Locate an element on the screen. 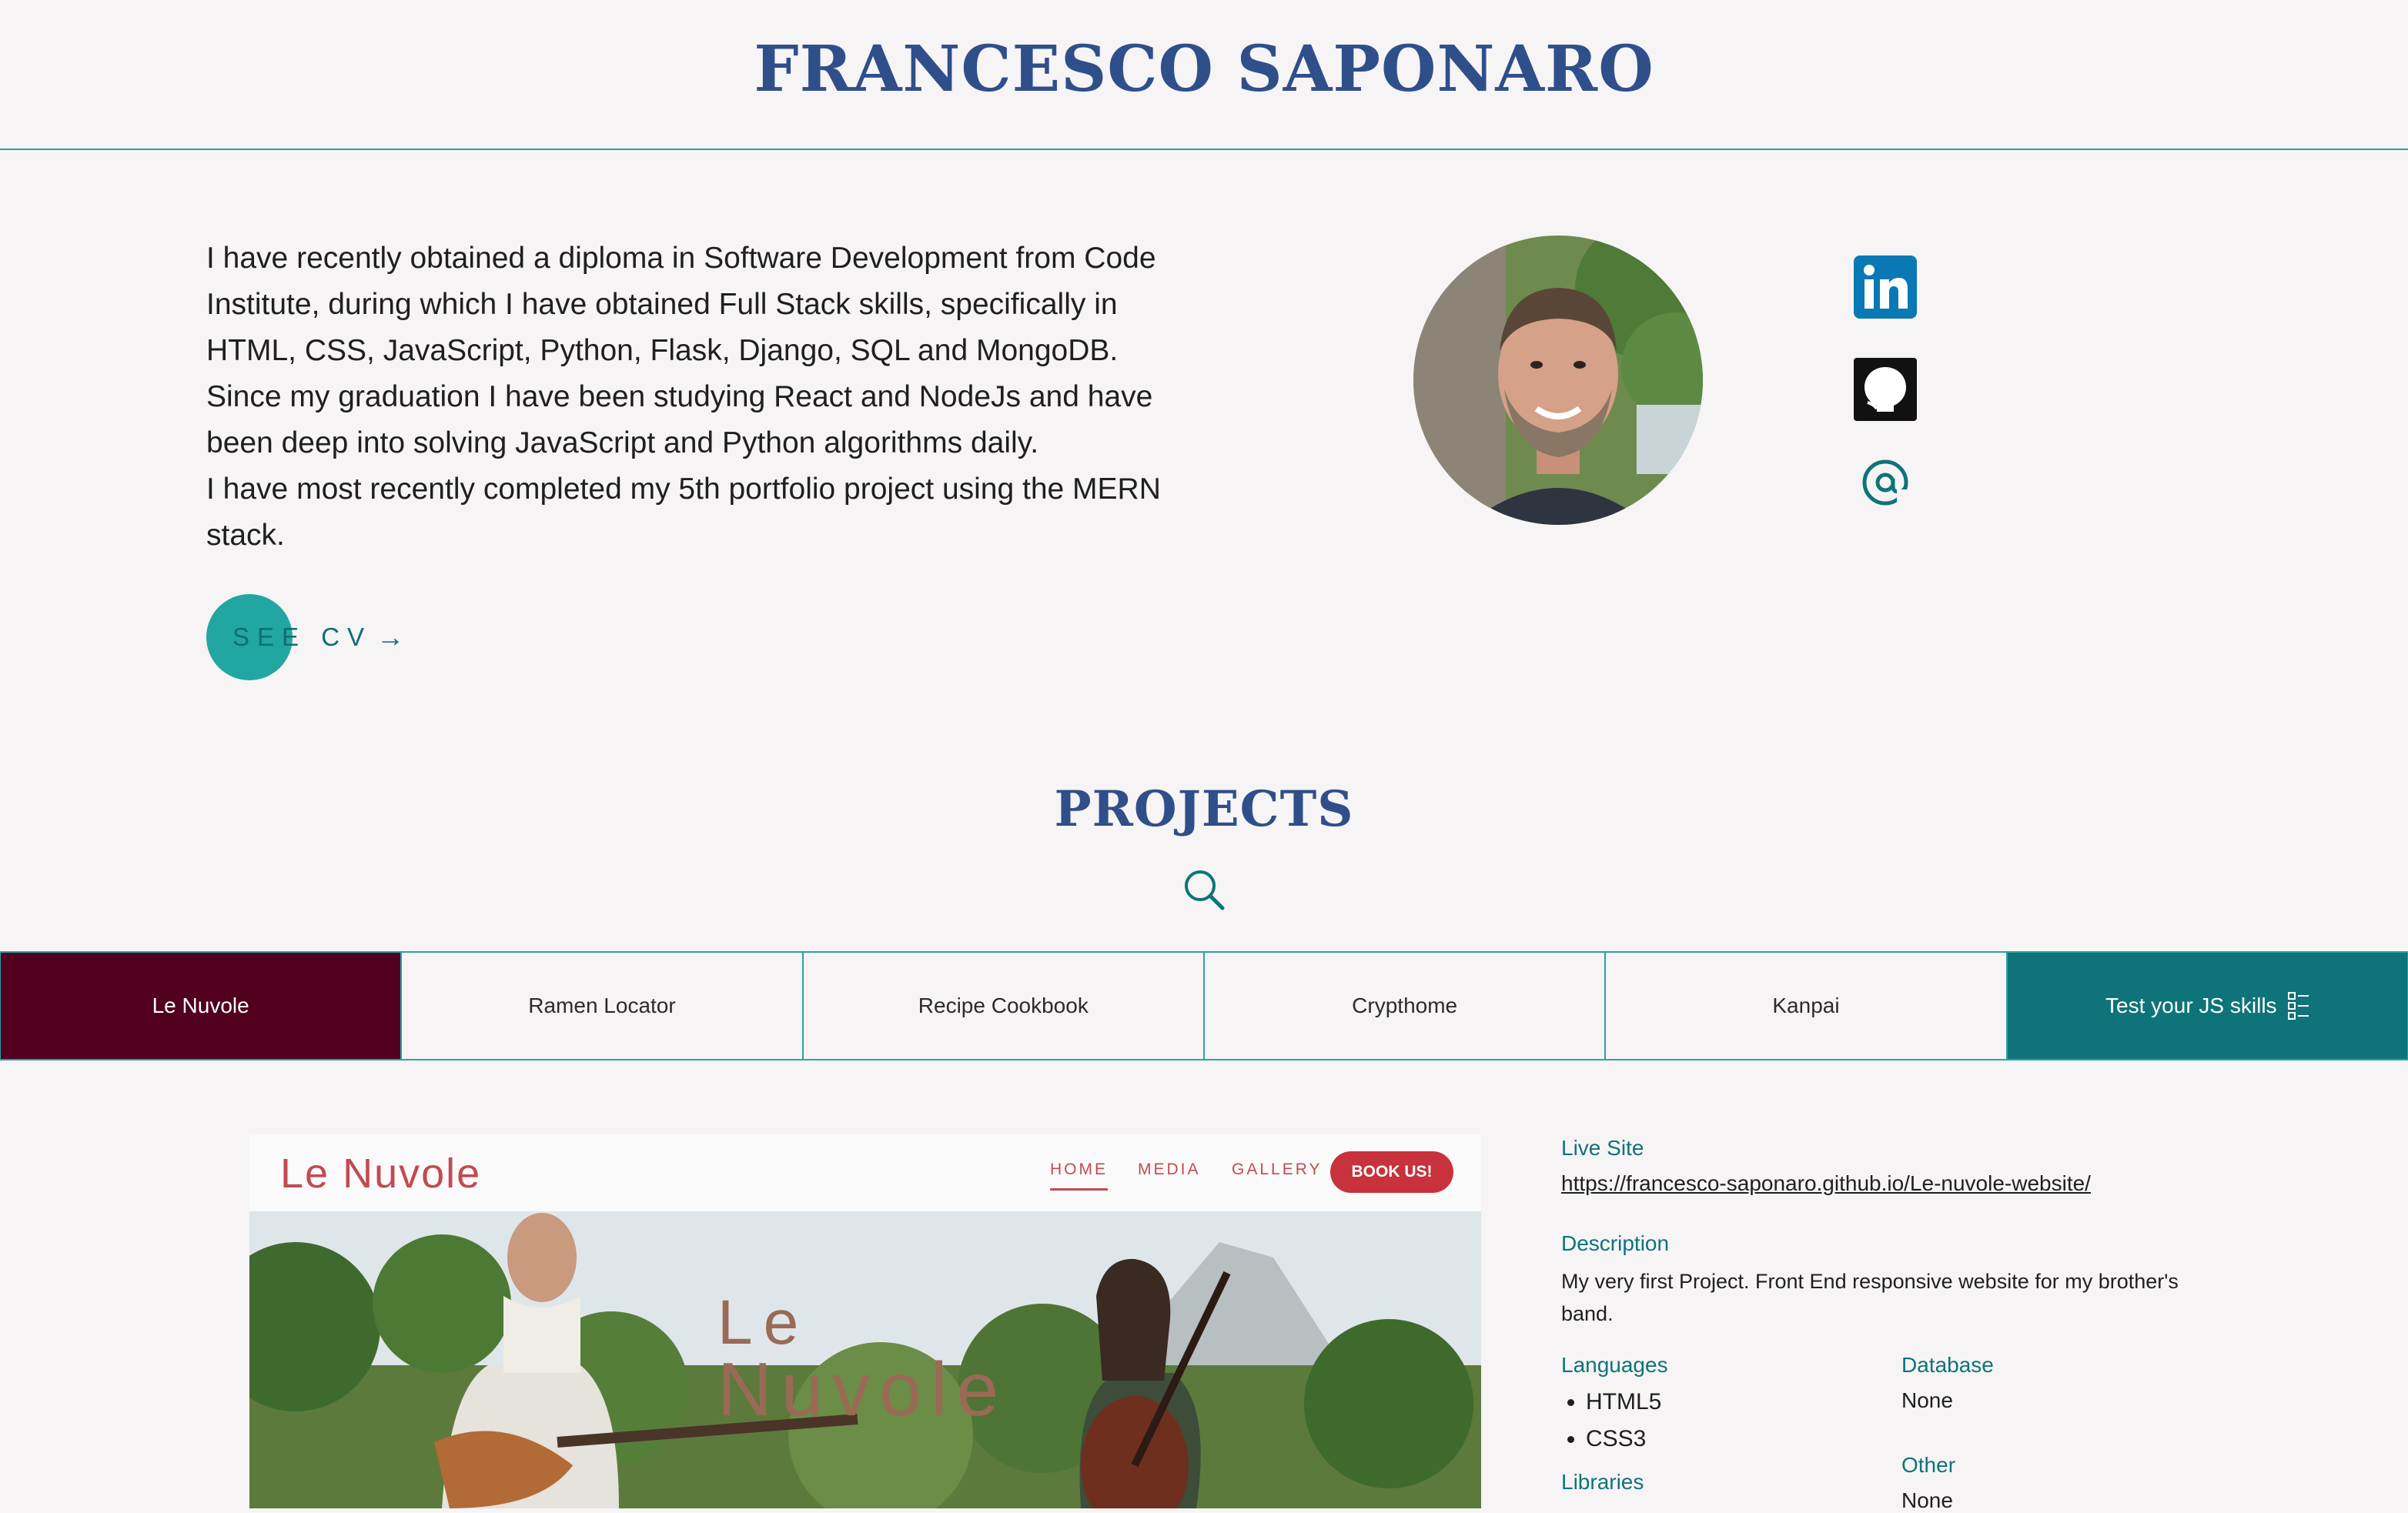 The width and height of the screenshot is (2408, 1513). preview-book-button: BOOK US! is located at coordinates (1391, 1172).